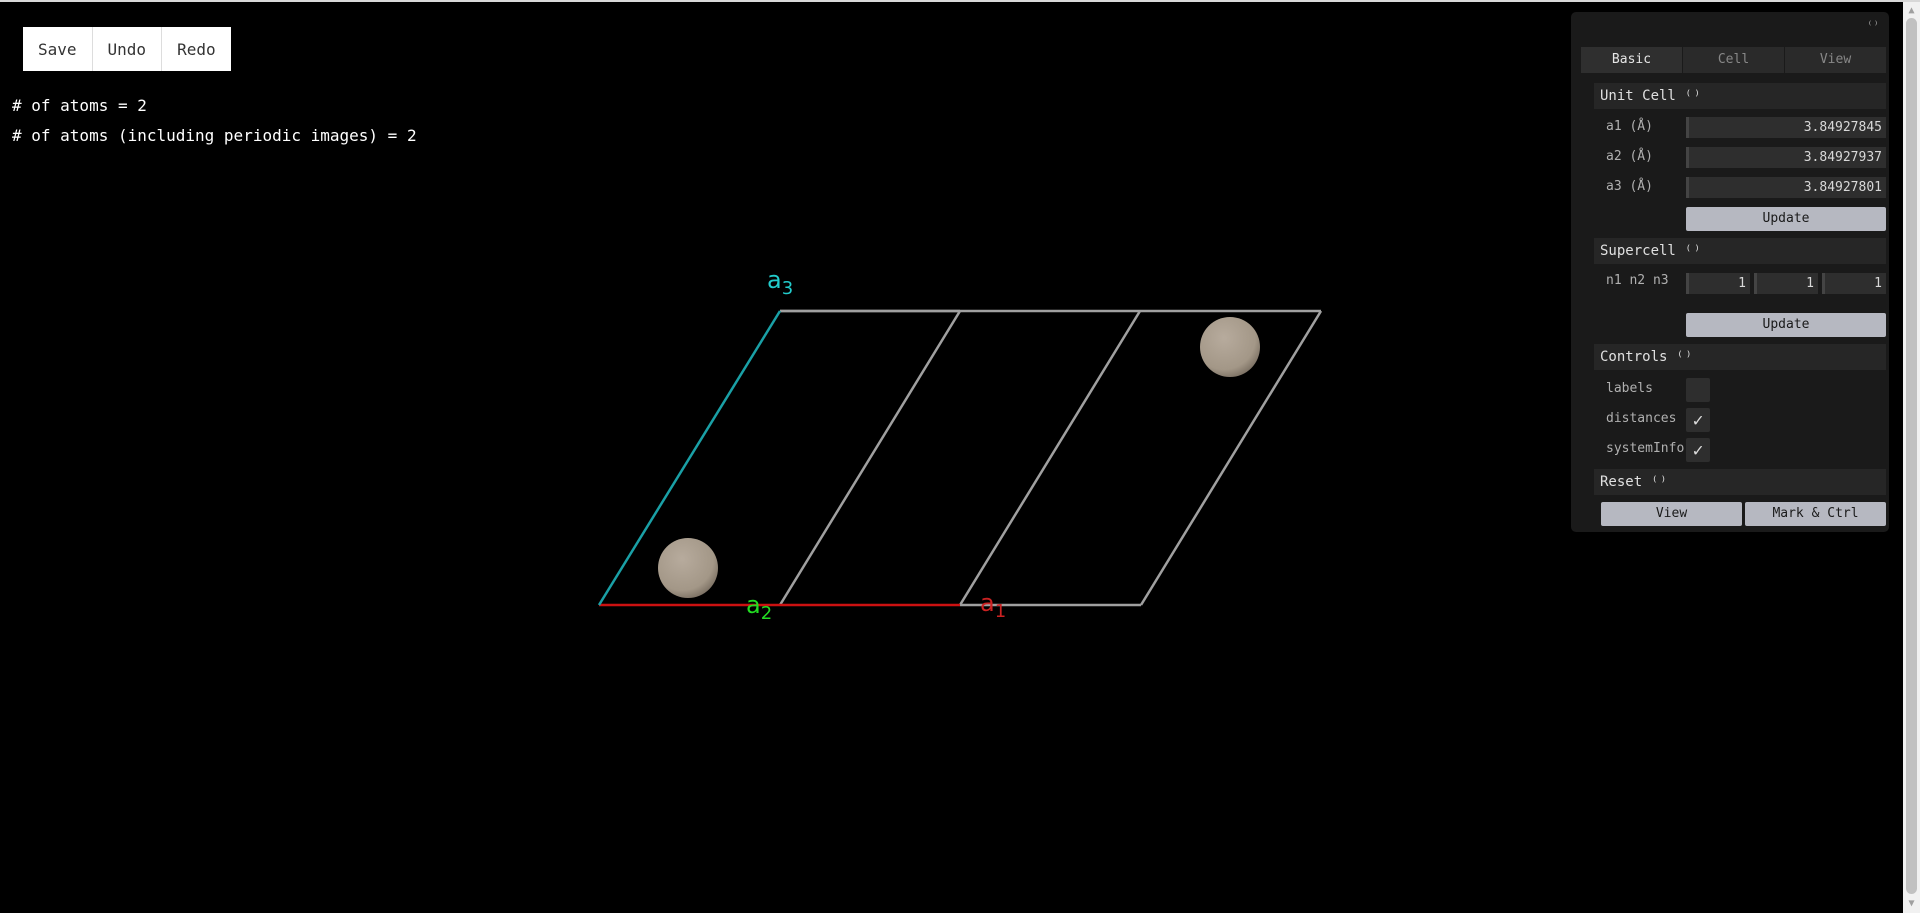  What do you see at coordinates (1645, 448) in the screenshot?
I see `systeminfo-label: systemInfo` at bounding box center [1645, 448].